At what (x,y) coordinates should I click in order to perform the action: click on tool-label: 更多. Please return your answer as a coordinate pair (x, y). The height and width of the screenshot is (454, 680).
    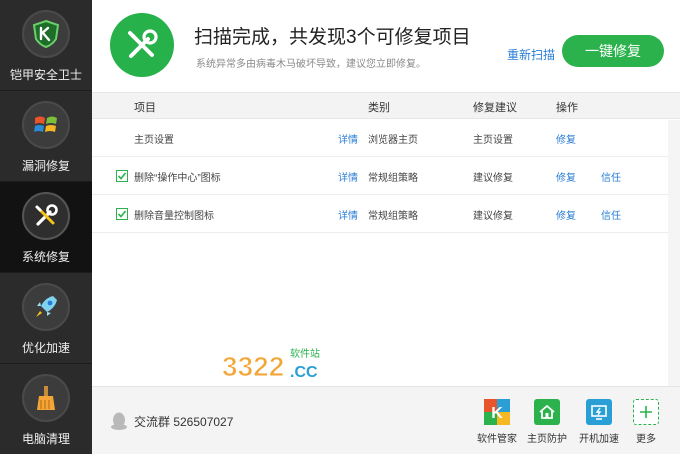
    Looking at the image, I should click on (646, 439).